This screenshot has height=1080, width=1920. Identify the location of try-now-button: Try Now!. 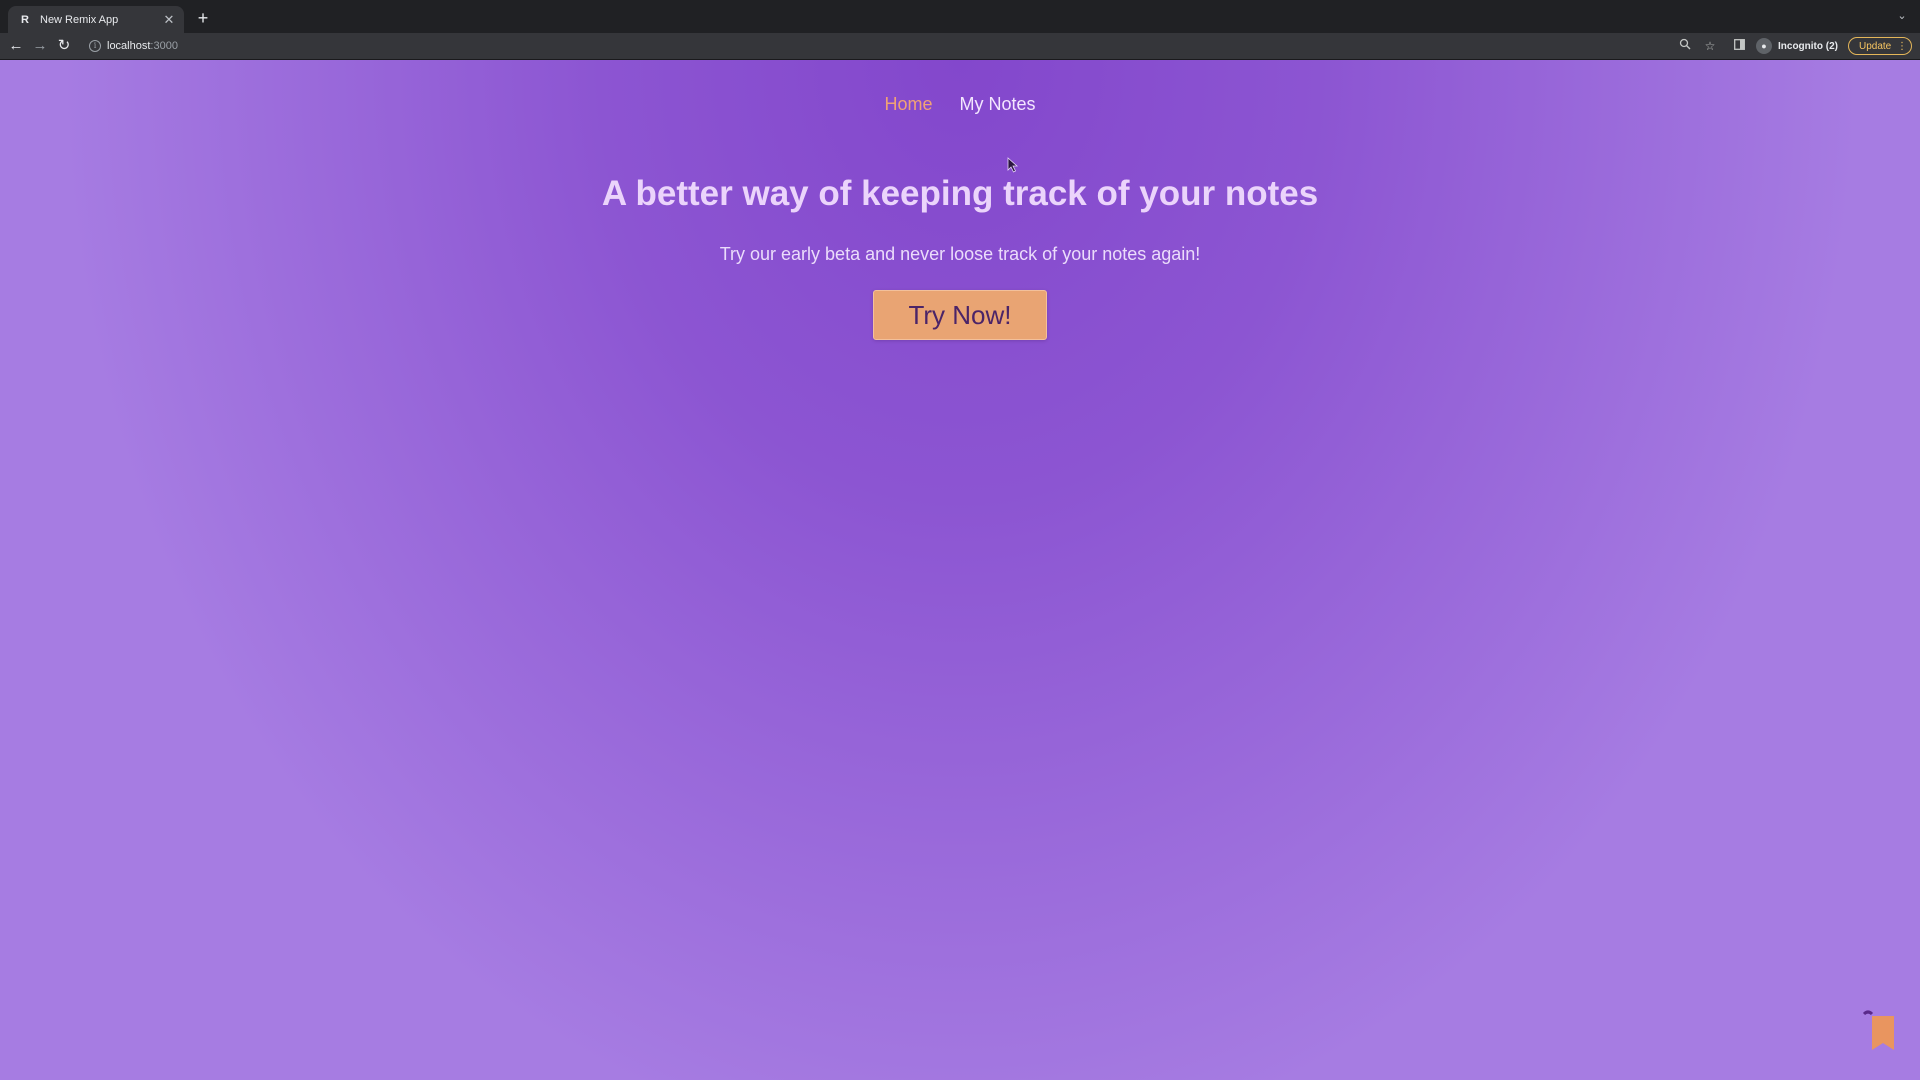
(960, 315).